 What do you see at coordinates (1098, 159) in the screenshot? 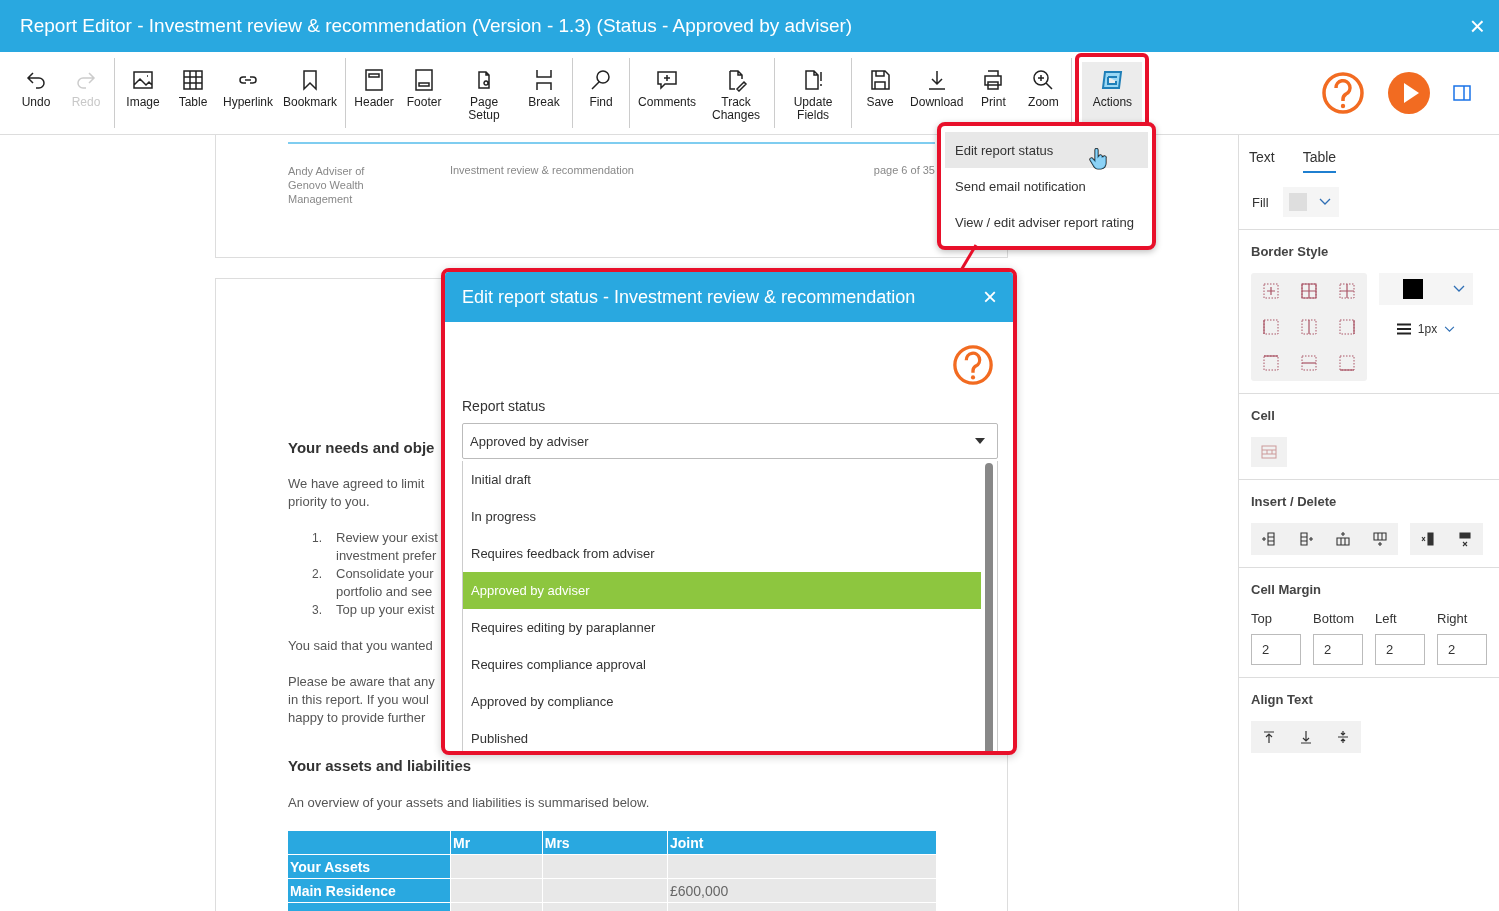
I see `pointer-cursor-icon` at bounding box center [1098, 159].